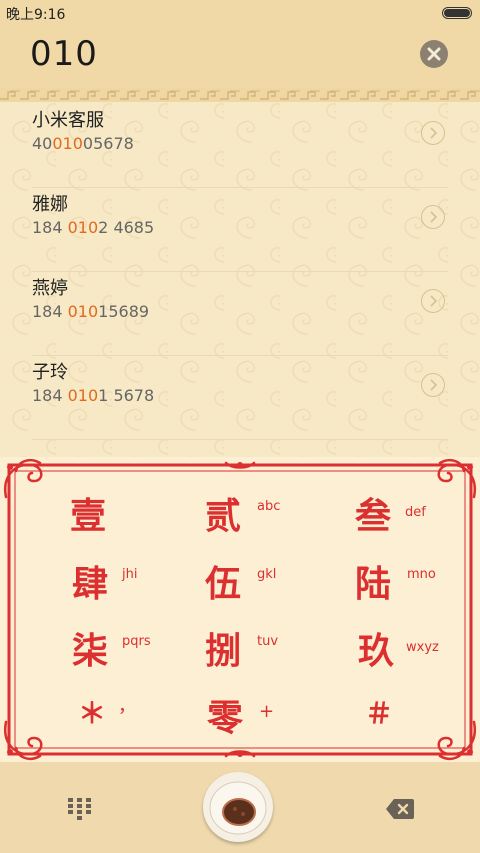 The image size is (480, 853). Describe the element at coordinates (50, 372) in the screenshot. I see `contact-name: 子玲` at that location.